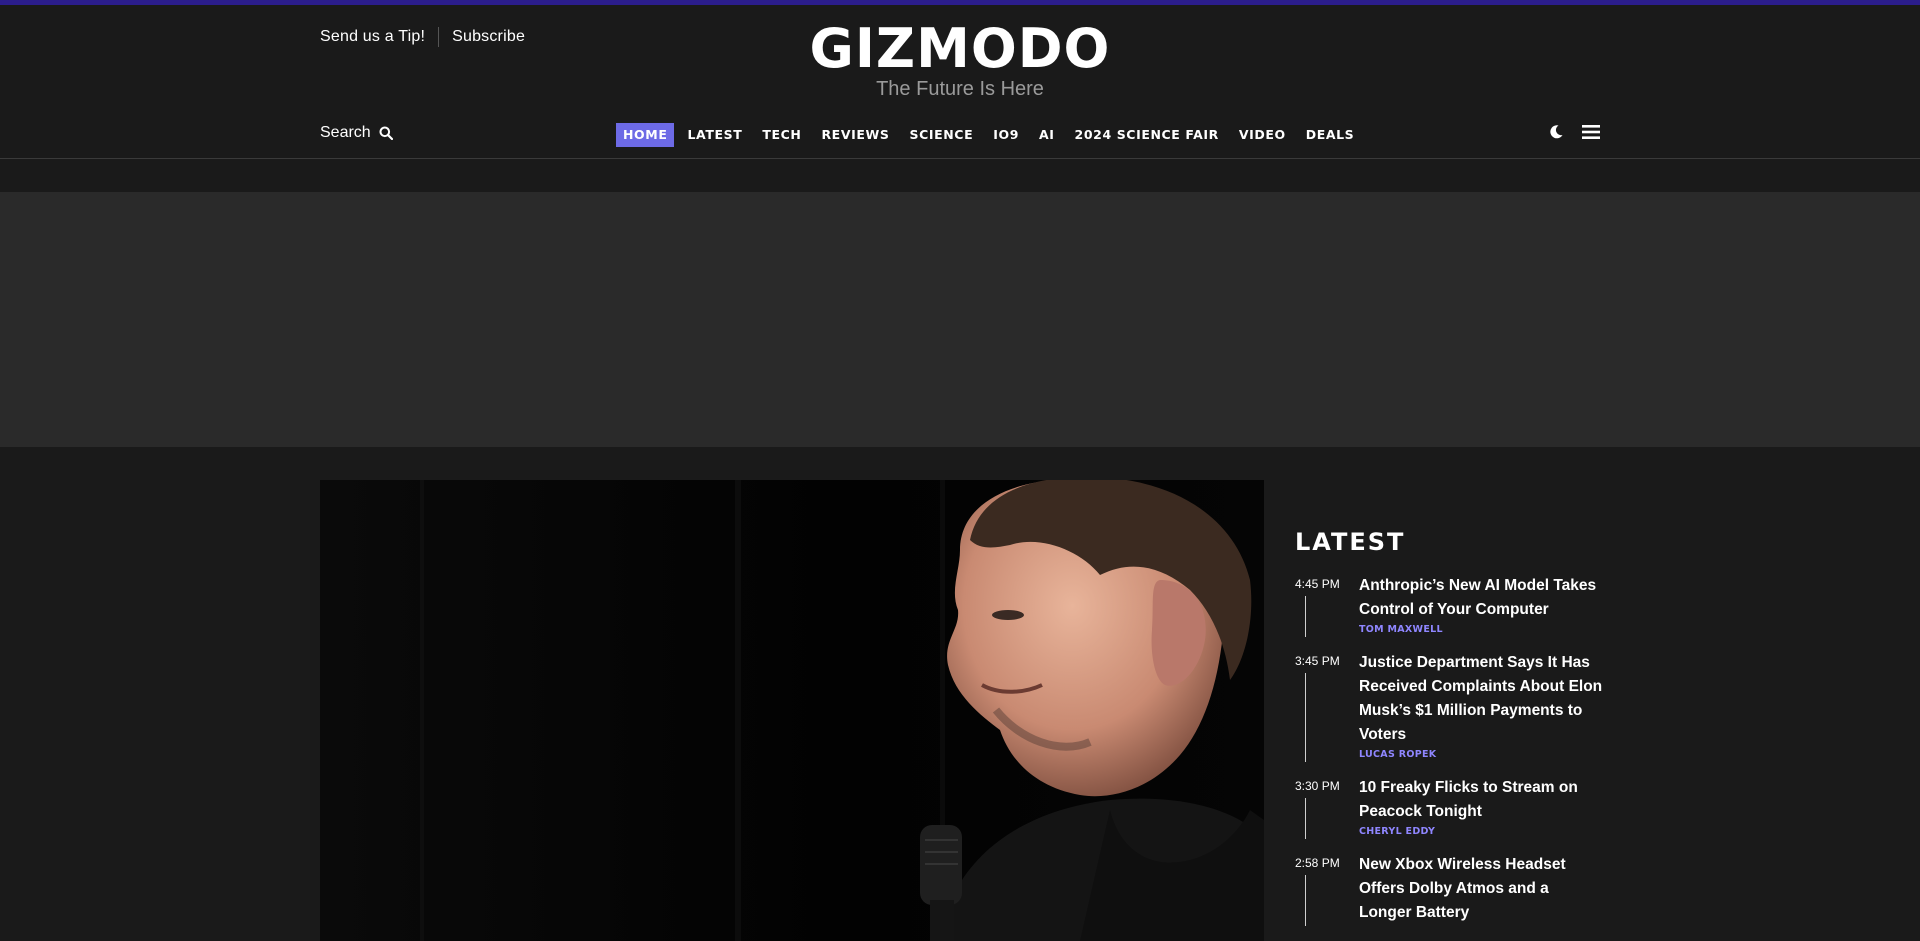 Image resolution: width=1920 pixels, height=941 pixels. What do you see at coordinates (1482, 630) in the screenshot?
I see `latest-author: TOM MAXWELL` at bounding box center [1482, 630].